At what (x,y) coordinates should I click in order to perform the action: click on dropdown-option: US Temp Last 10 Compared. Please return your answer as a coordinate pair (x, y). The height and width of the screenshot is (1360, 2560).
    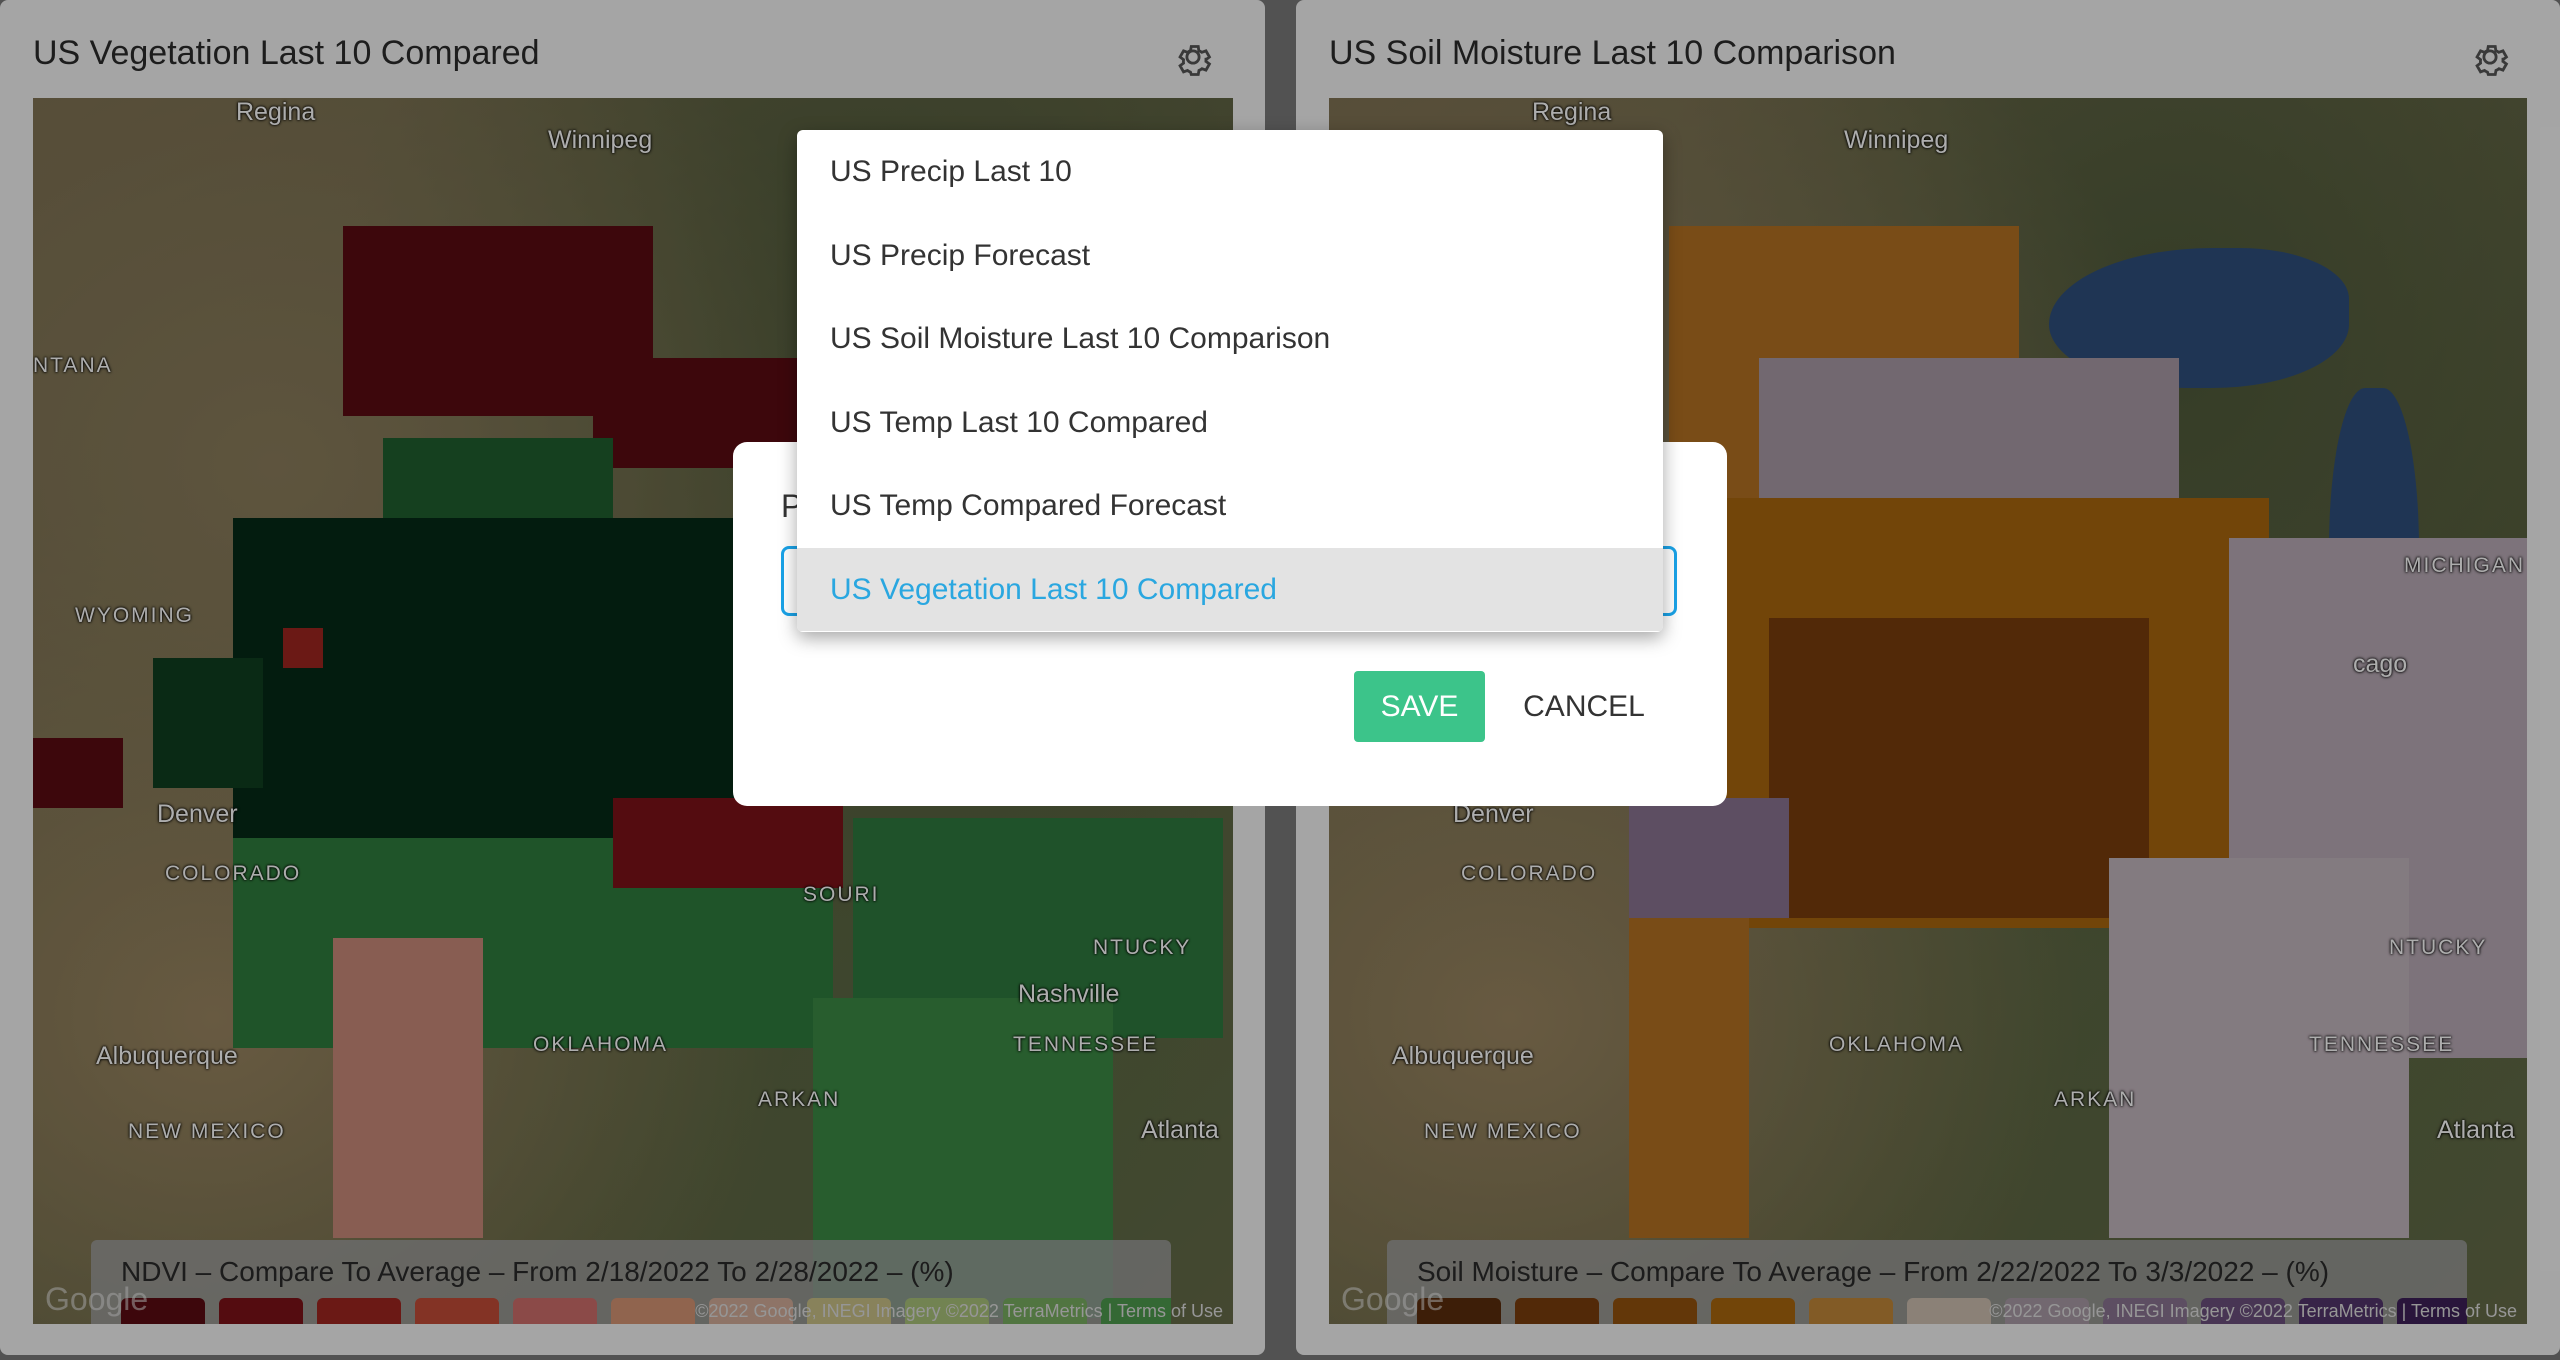
    Looking at the image, I should click on (1230, 423).